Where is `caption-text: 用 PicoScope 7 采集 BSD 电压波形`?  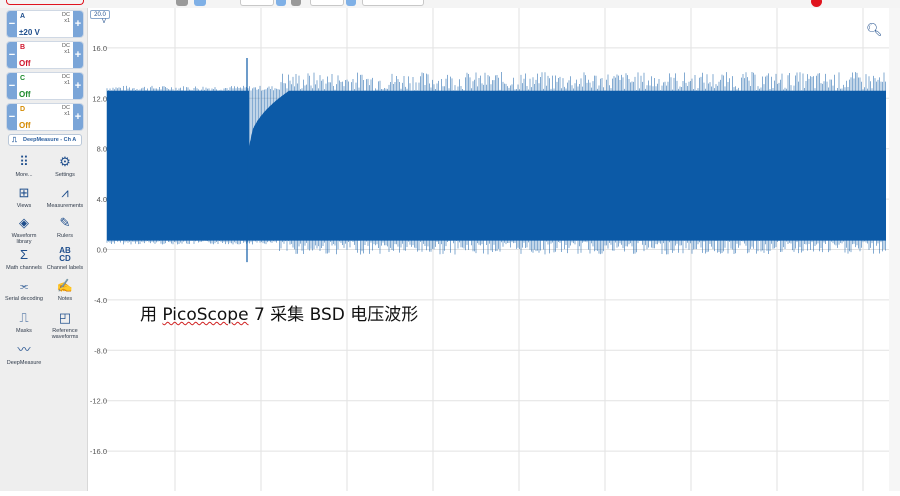 caption-text: 用 PicoScope 7 采集 BSD 电压波形 is located at coordinates (279, 312).